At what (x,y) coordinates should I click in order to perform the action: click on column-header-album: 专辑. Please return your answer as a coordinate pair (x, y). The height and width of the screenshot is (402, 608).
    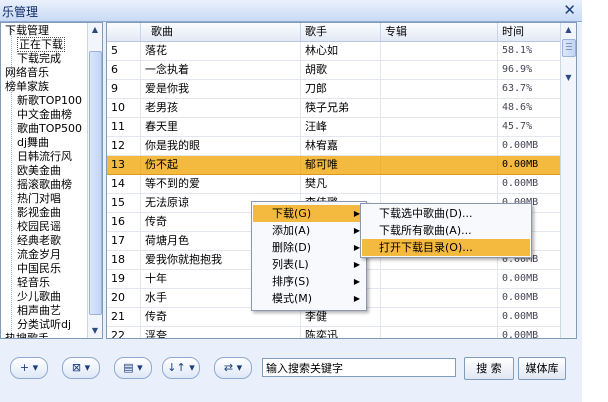
    Looking at the image, I should click on (439, 32).